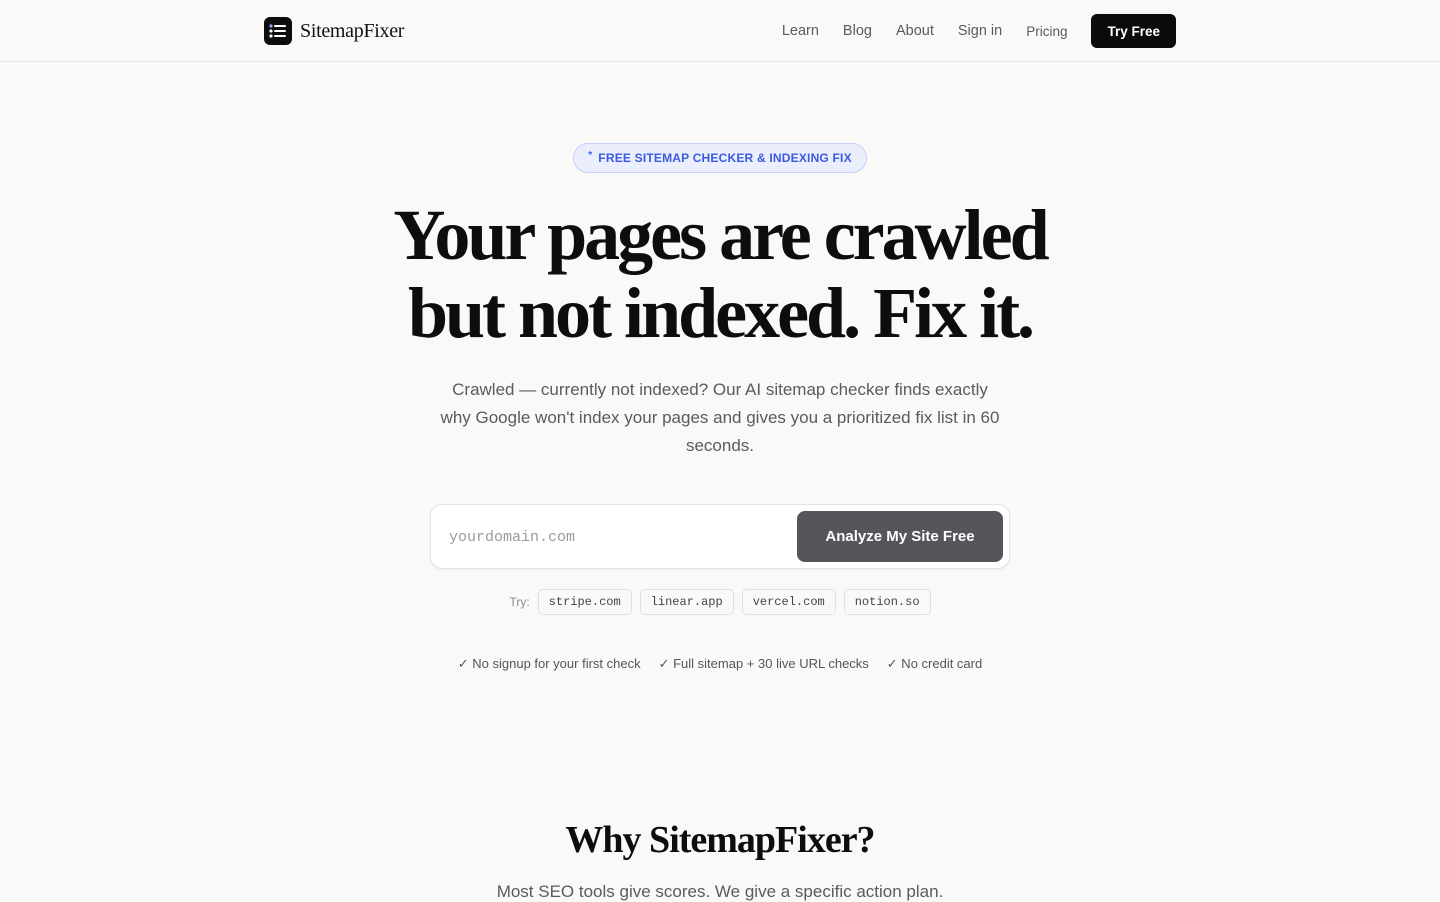 This screenshot has width=1440, height=902. Describe the element at coordinates (352, 30) in the screenshot. I see `brand-name: SitemapFixer` at that location.